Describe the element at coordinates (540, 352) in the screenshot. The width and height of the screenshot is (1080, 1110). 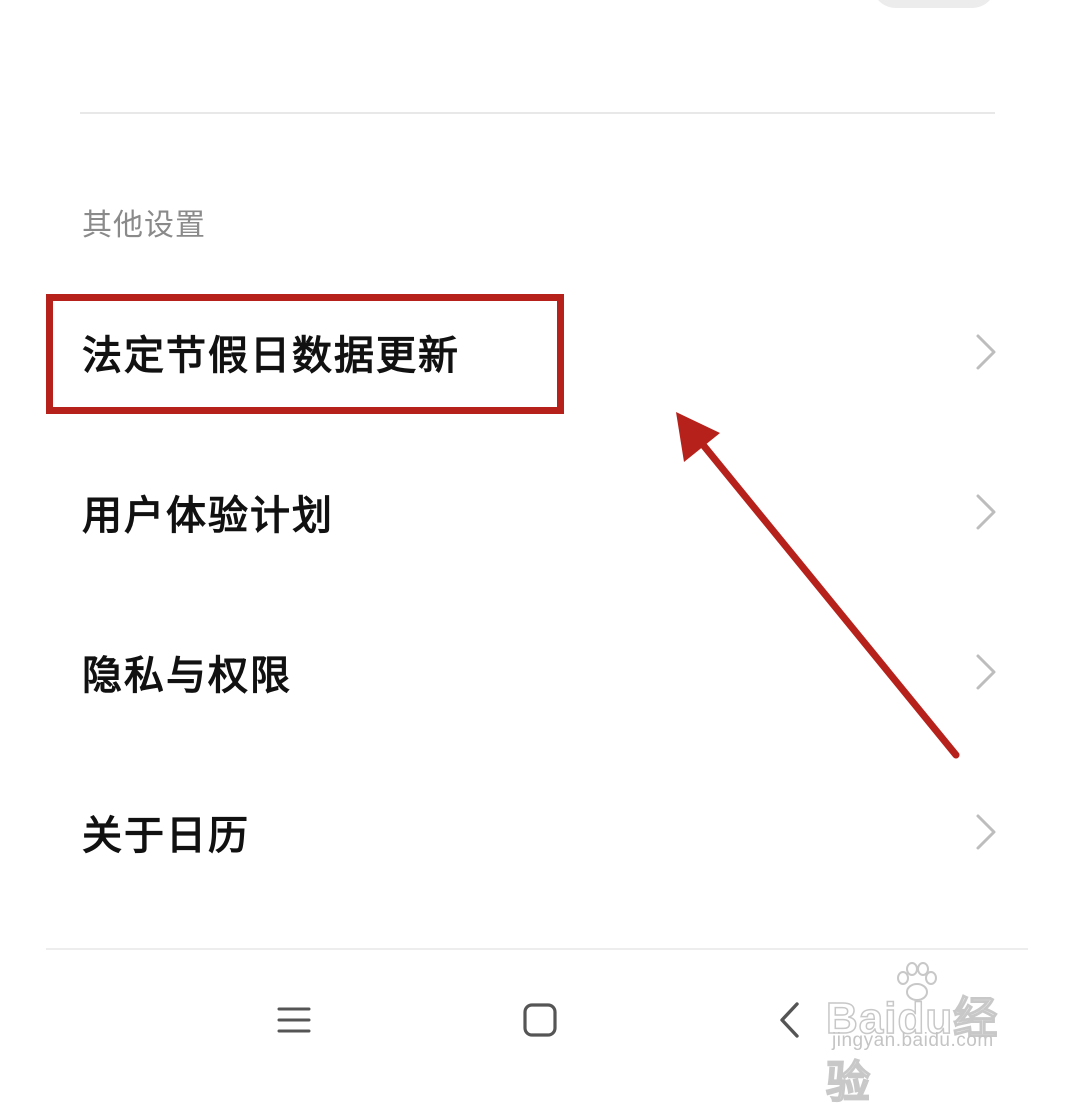
I see `settings-row-holiday-data-update: 法定节假日数据更新` at that location.